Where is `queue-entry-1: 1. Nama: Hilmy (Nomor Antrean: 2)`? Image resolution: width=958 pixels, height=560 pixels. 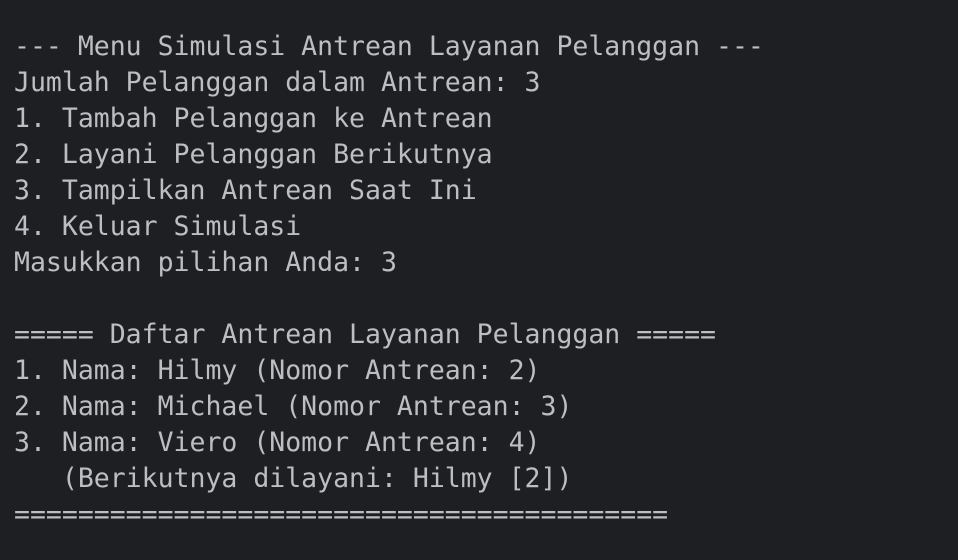 queue-entry-1: 1. Nama: Hilmy (Nomor Antrean: 2) is located at coordinates (277, 370).